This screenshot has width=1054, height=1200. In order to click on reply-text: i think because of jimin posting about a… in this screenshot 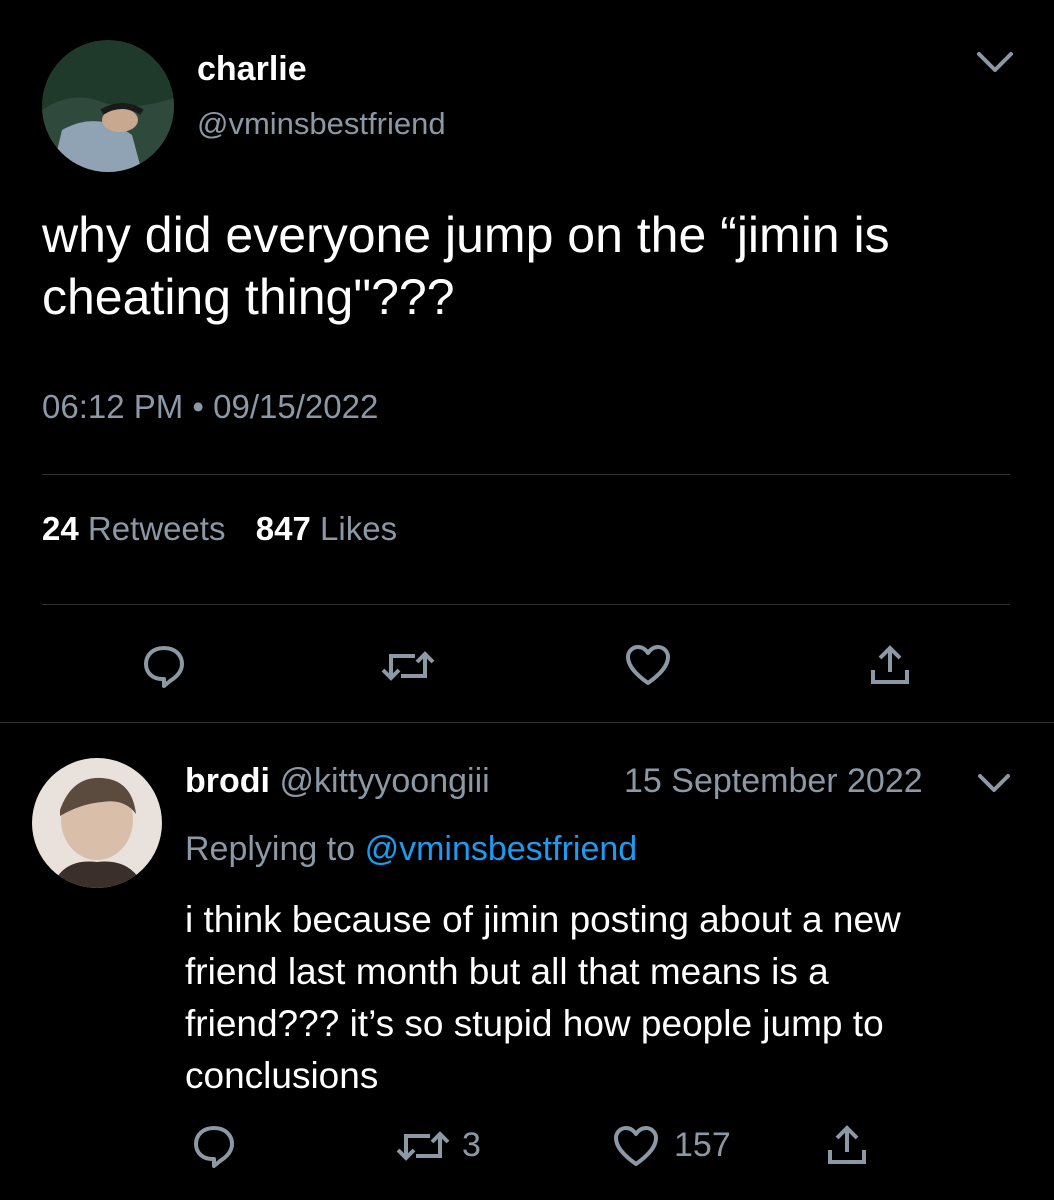, I will do `click(543, 997)`.